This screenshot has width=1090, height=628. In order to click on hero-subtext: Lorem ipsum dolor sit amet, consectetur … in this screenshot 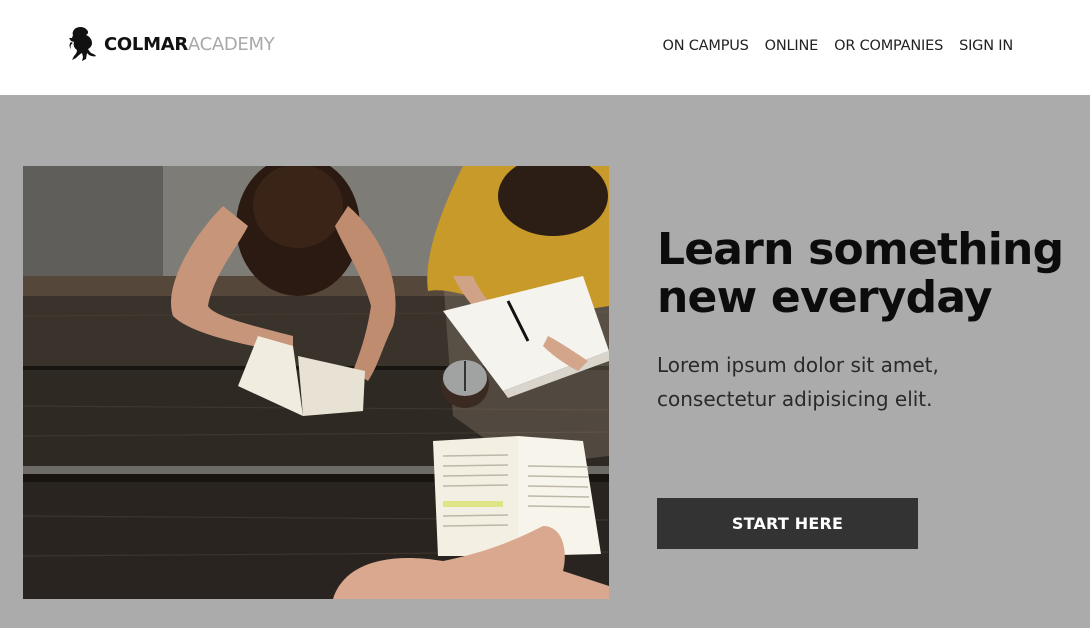, I will do `click(798, 382)`.